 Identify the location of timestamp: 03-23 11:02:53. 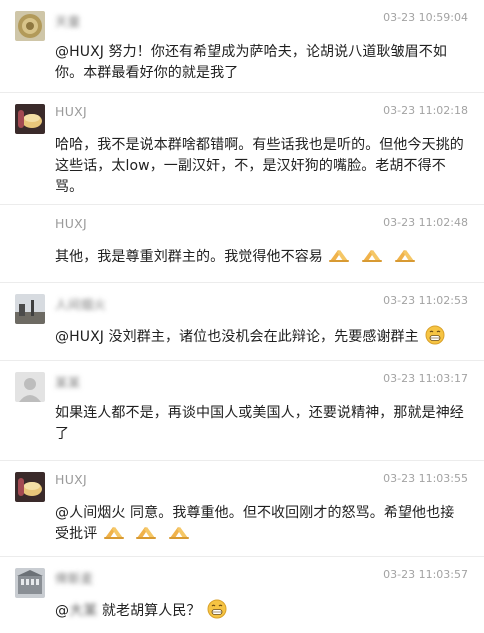
(425, 300).